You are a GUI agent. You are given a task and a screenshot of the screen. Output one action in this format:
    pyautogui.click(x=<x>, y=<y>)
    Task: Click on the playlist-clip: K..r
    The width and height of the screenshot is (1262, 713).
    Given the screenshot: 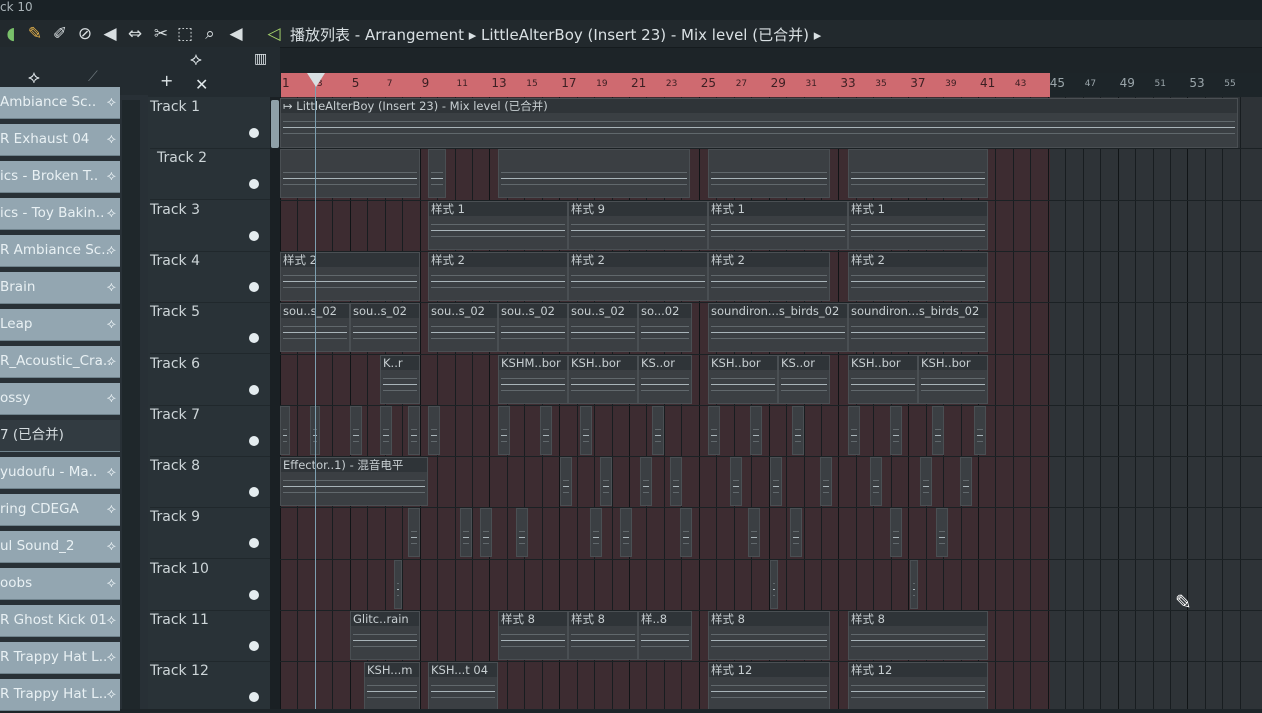 What is the action you would take?
    pyautogui.click(x=400, y=379)
    